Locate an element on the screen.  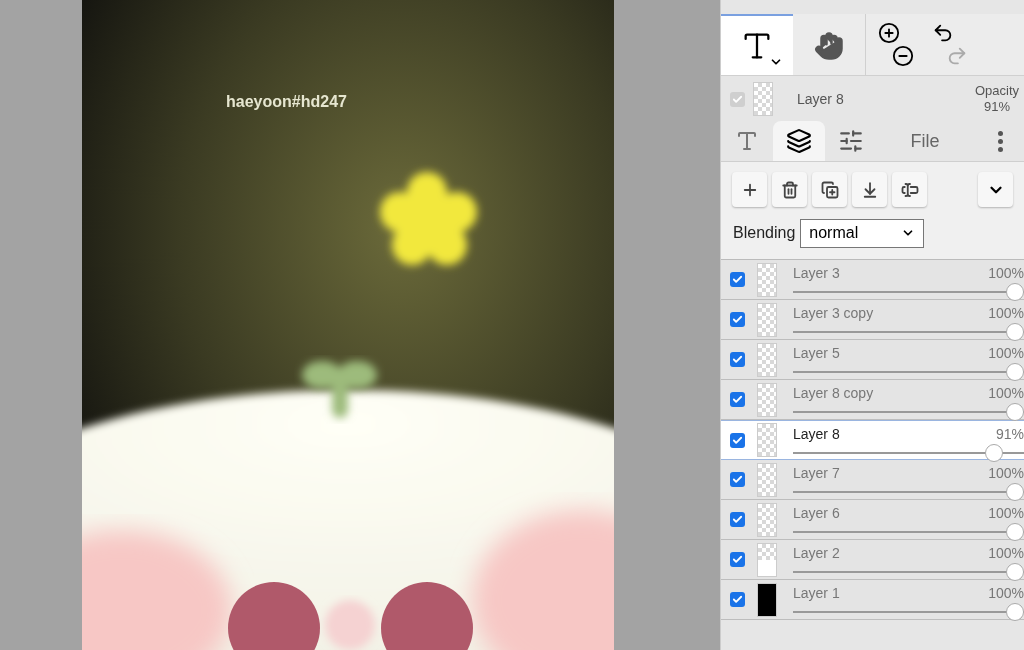
expand-button is located at coordinates (995, 189).